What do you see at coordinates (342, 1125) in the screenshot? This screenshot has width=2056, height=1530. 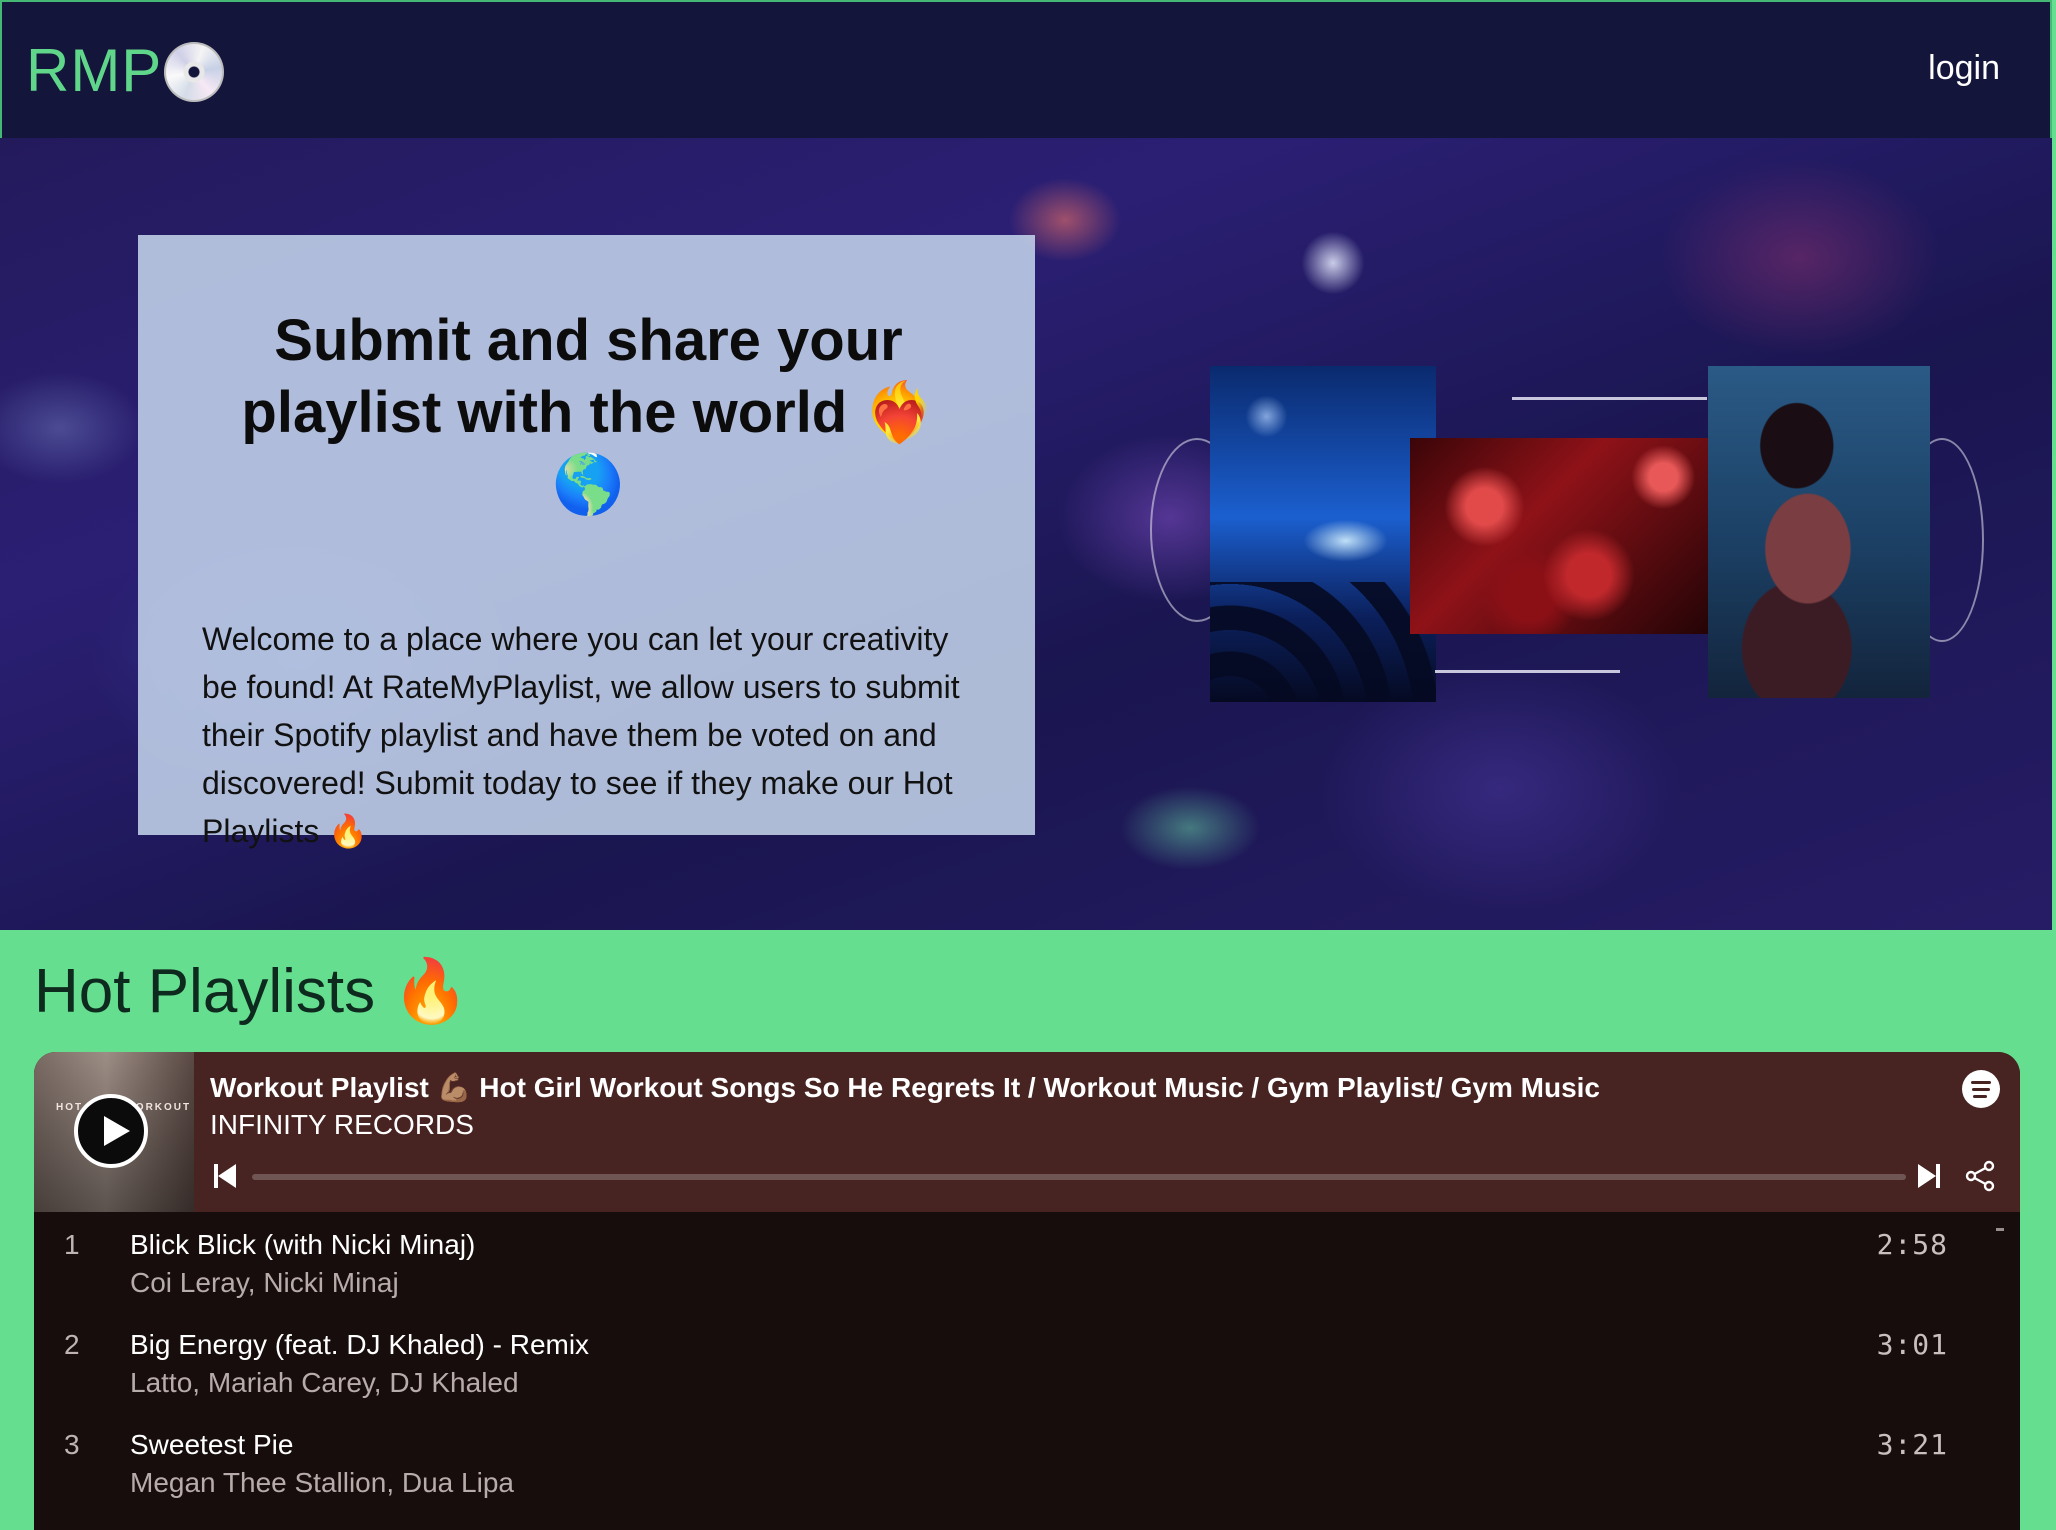 I see `playlist-owner: INFINITY RECORDS` at bounding box center [342, 1125].